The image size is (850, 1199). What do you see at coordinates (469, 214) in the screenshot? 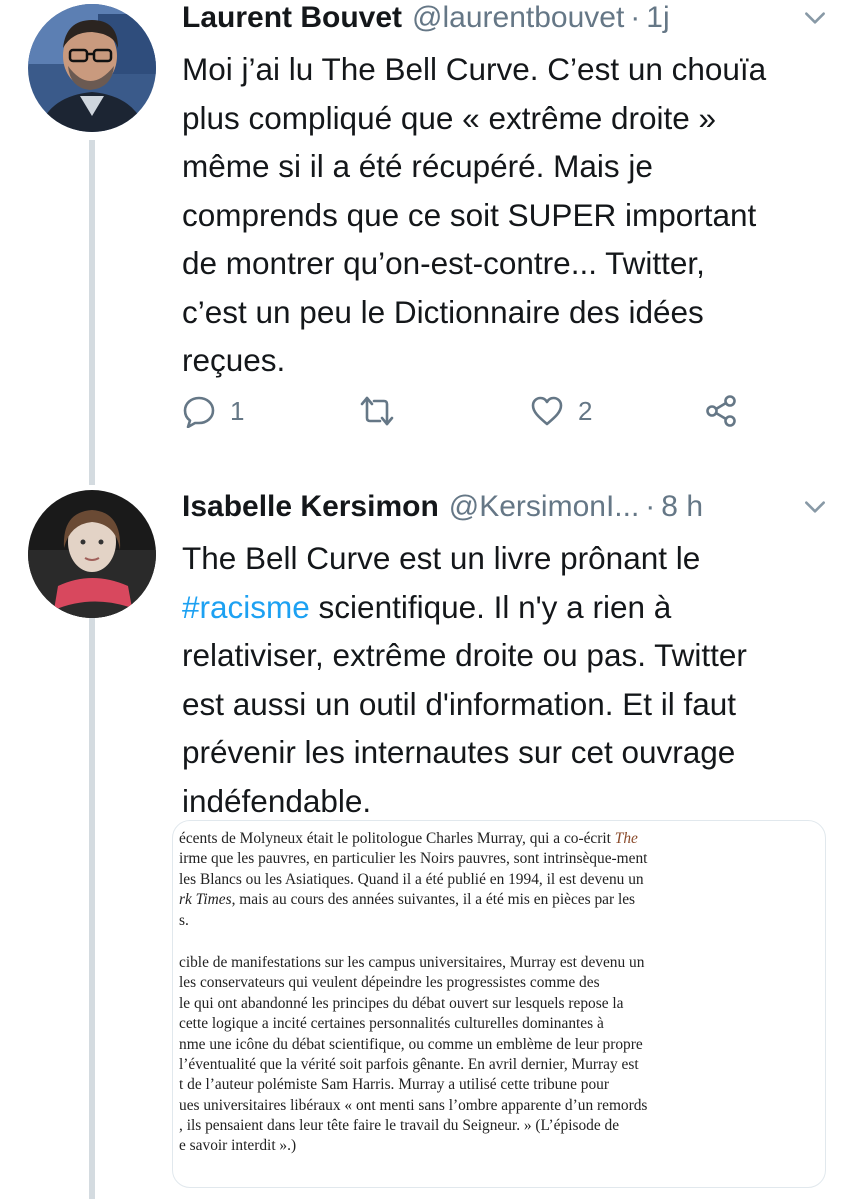
I see `tweet-text-line: comprends que ce soit SUPER important` at bounding box center [469, 214].